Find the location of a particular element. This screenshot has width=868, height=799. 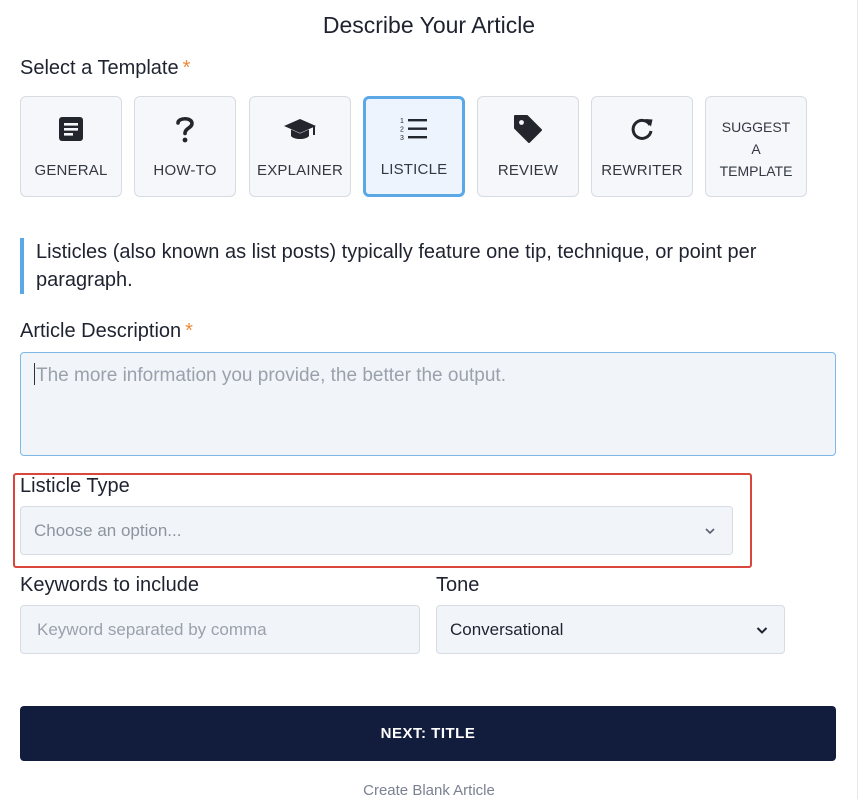

create-blank-article-link: Create Blank Article is located at coordinates (429, 790).